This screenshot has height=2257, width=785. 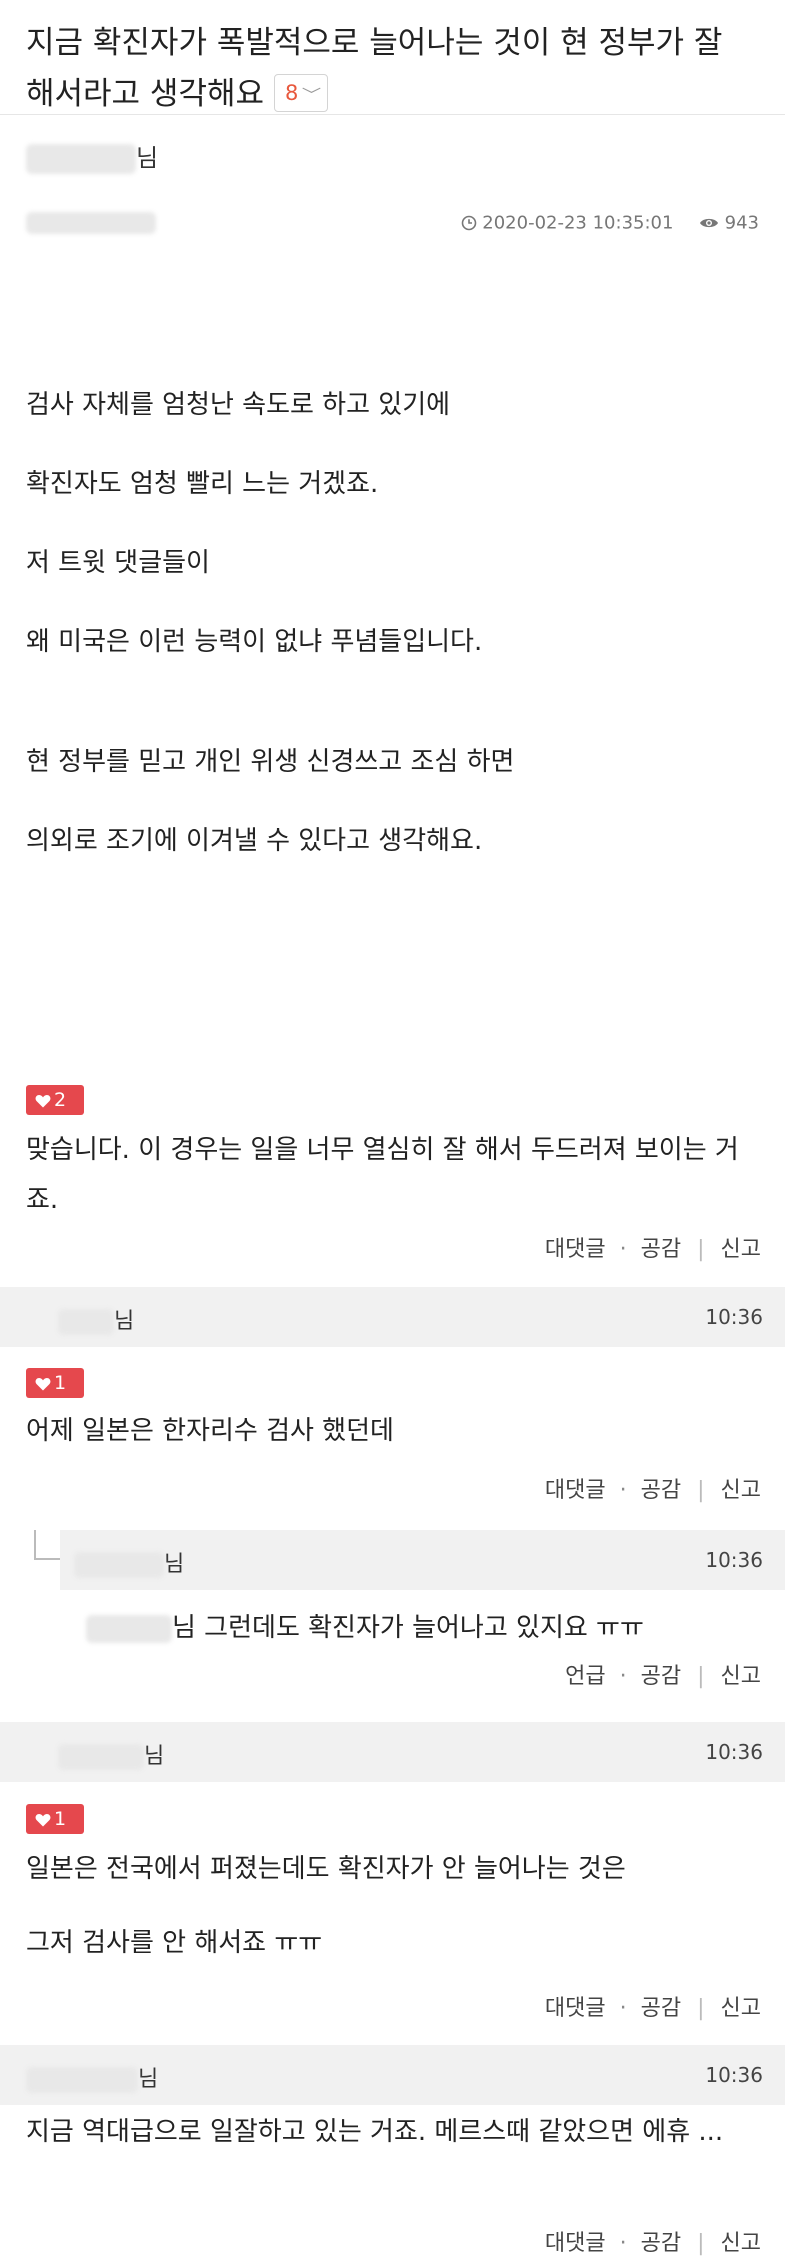 What do you see at coordinates (422, 1560) in the screenshot?
I see `reply-header: 님 10:36` at bounding box center [422, 1560].